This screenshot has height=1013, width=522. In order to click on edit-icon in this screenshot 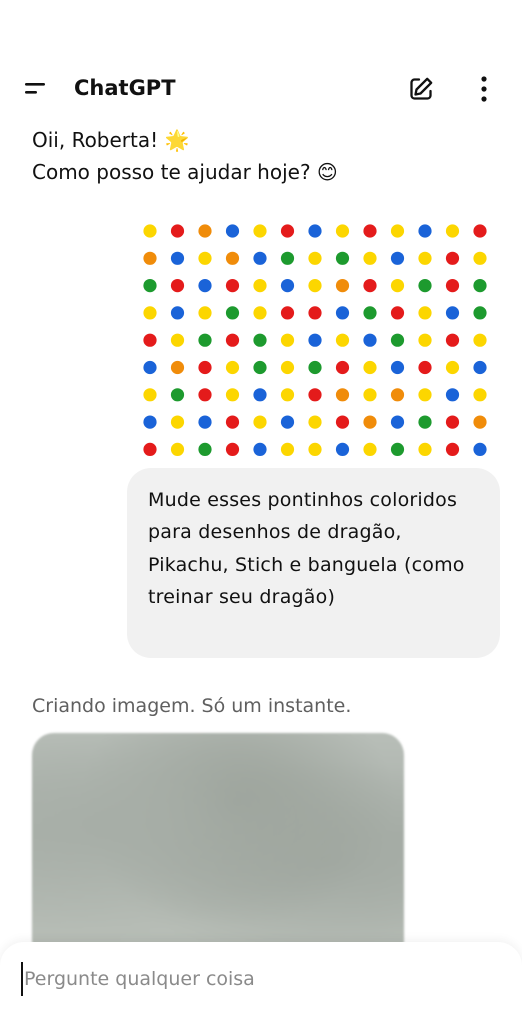, I will do `click(421, 88)`.